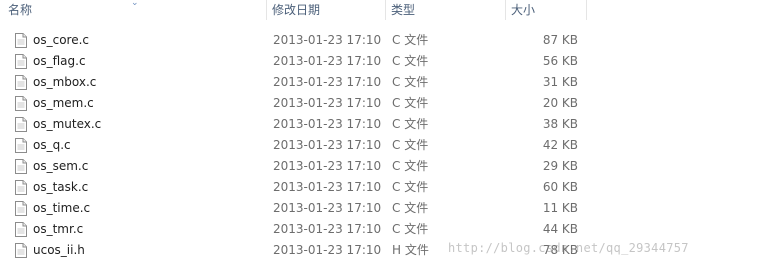 Image resolution: width=779 pixels, height=274 pixels. Describe the element at coordinates (446, 10) in the screenshot. I see `column-header-type: 类型` at that location.